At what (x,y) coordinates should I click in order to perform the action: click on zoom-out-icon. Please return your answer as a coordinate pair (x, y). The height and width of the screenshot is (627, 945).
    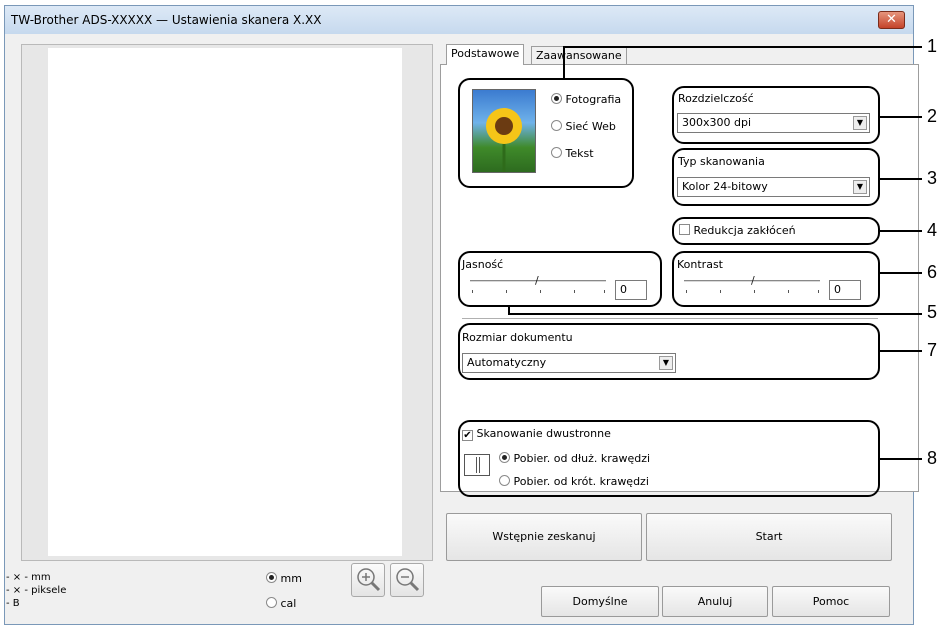
    Looking at the image, I should click on (408, 580).